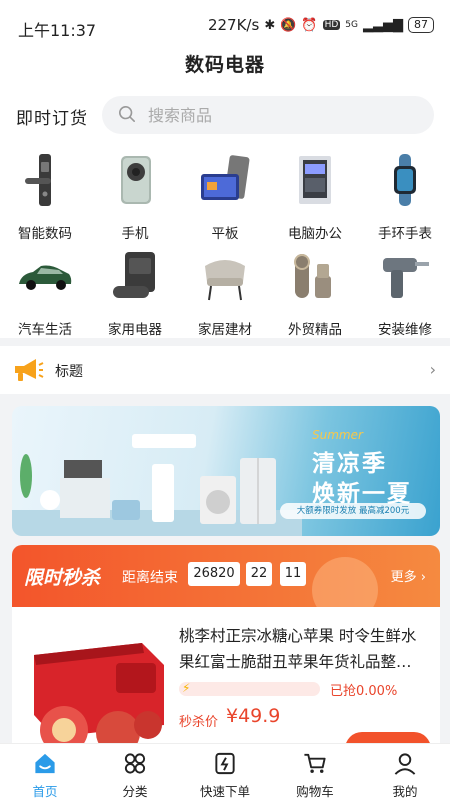  Describe the element at coordinates (186, 688) in the screenshot. I see `lightning-icon: ⚡` at that location.